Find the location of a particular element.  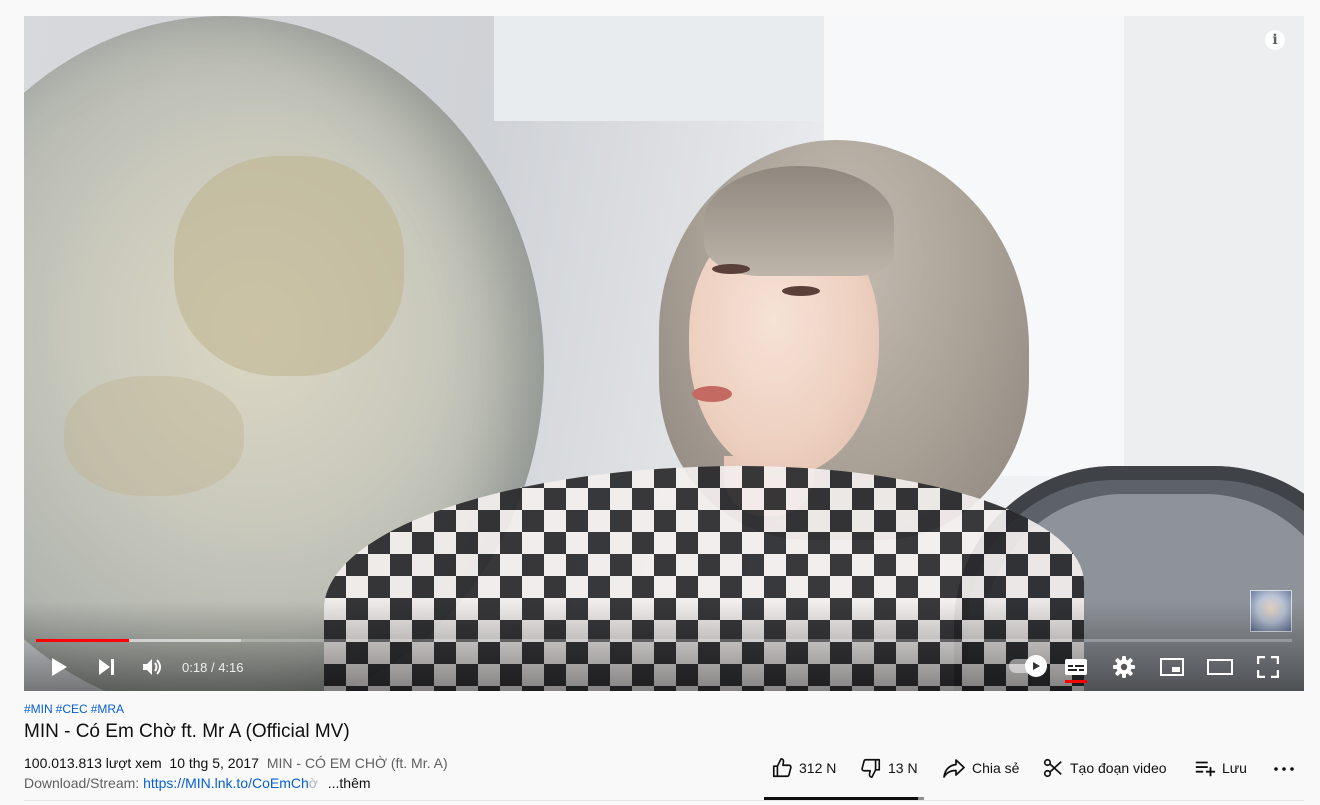

more-button: ...thêm is located at coordinates (349, 783).